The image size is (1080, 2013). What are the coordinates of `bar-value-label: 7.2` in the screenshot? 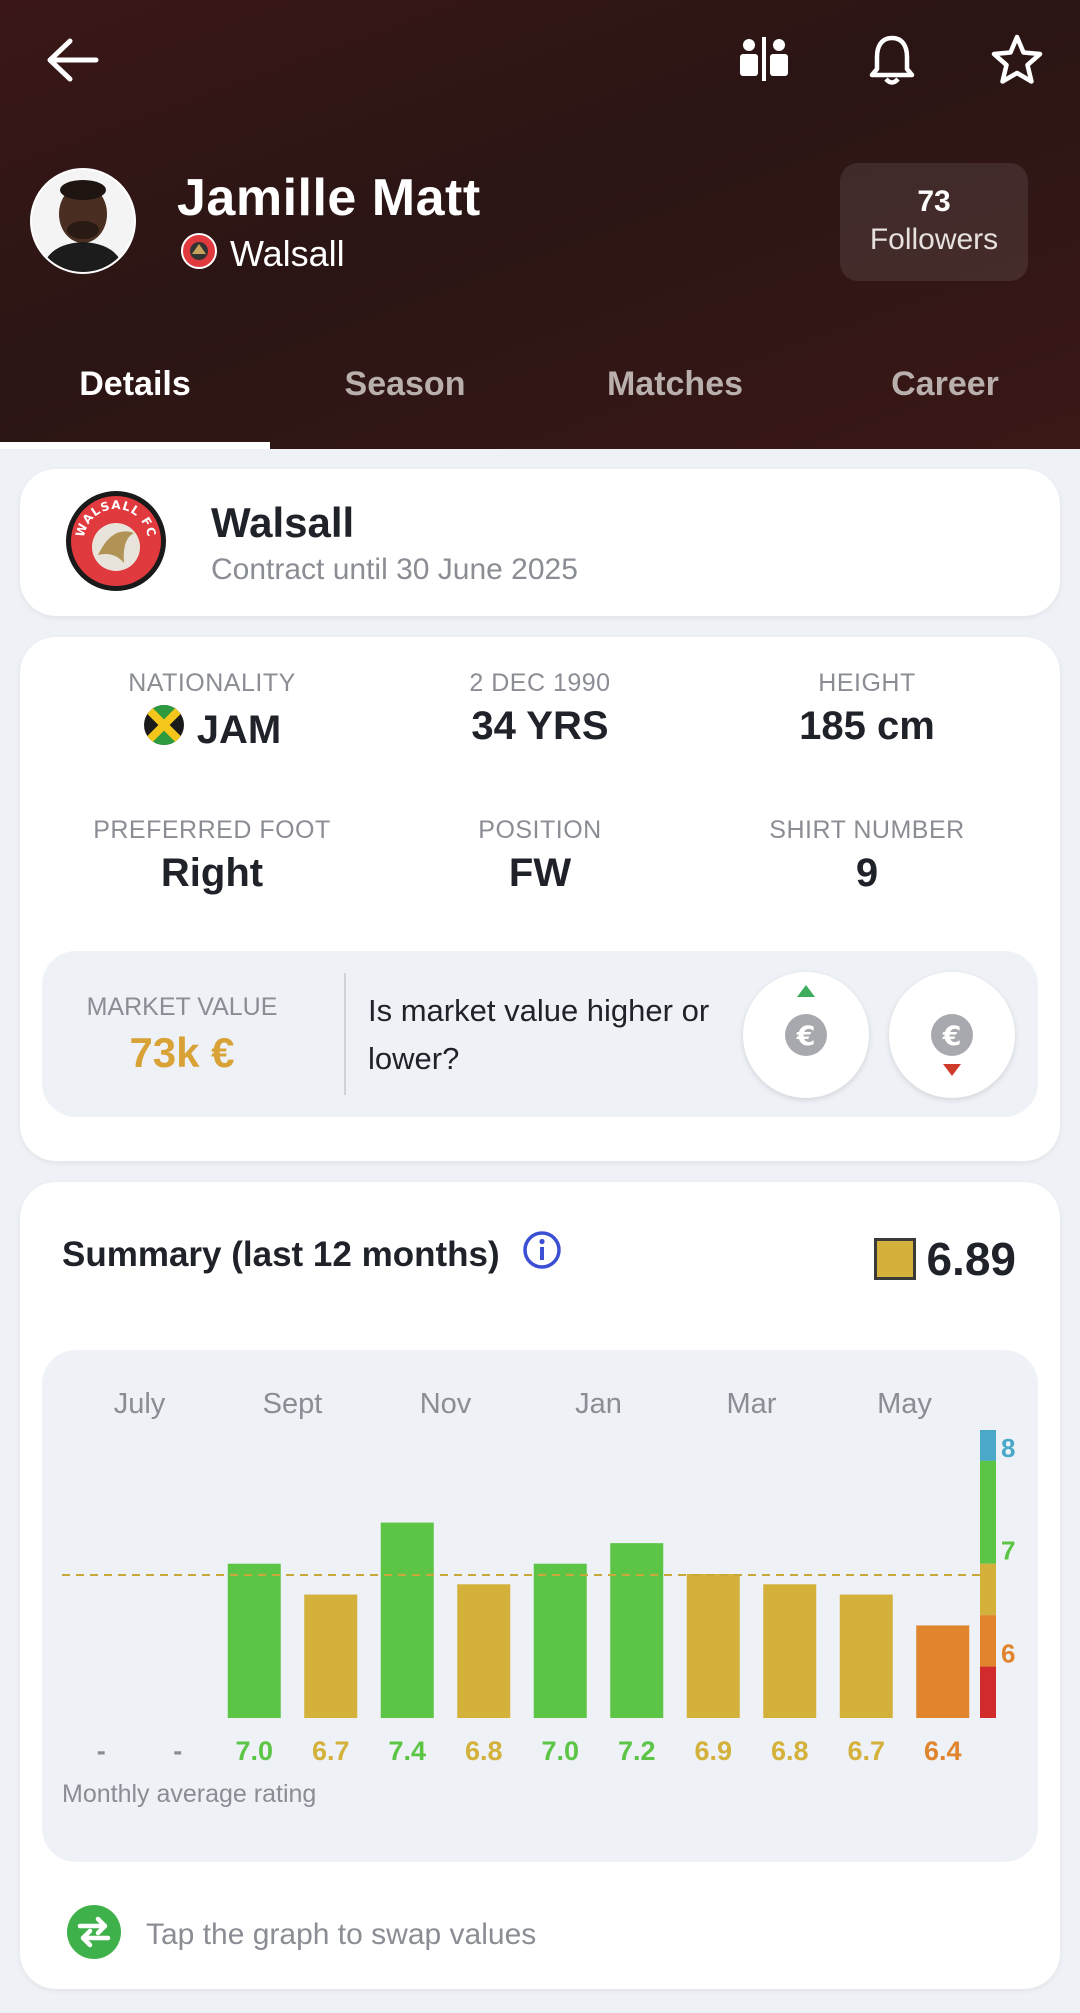 It's located at (637, 1751).